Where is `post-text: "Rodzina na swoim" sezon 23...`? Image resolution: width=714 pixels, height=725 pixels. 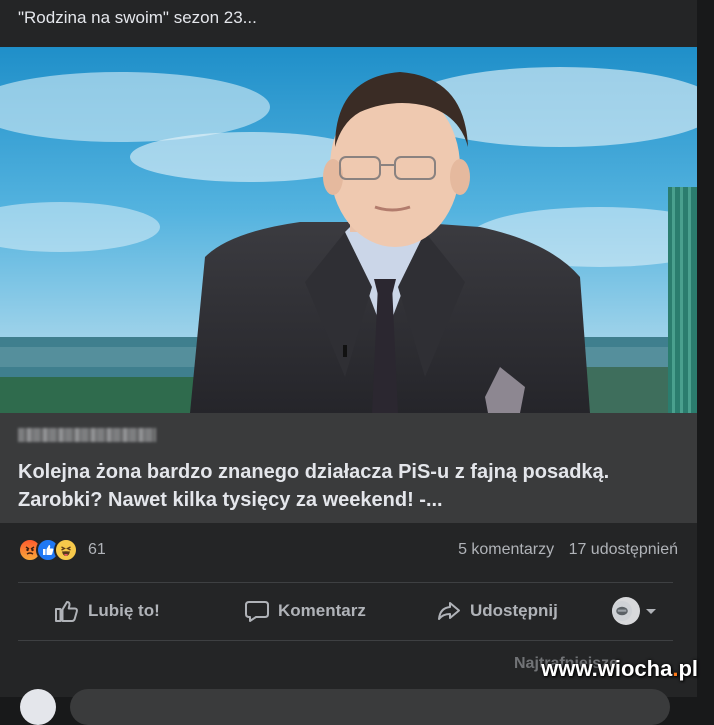 post-text: "Rodzina na swoim" sezon 23... is located at coordinates (137, 17).